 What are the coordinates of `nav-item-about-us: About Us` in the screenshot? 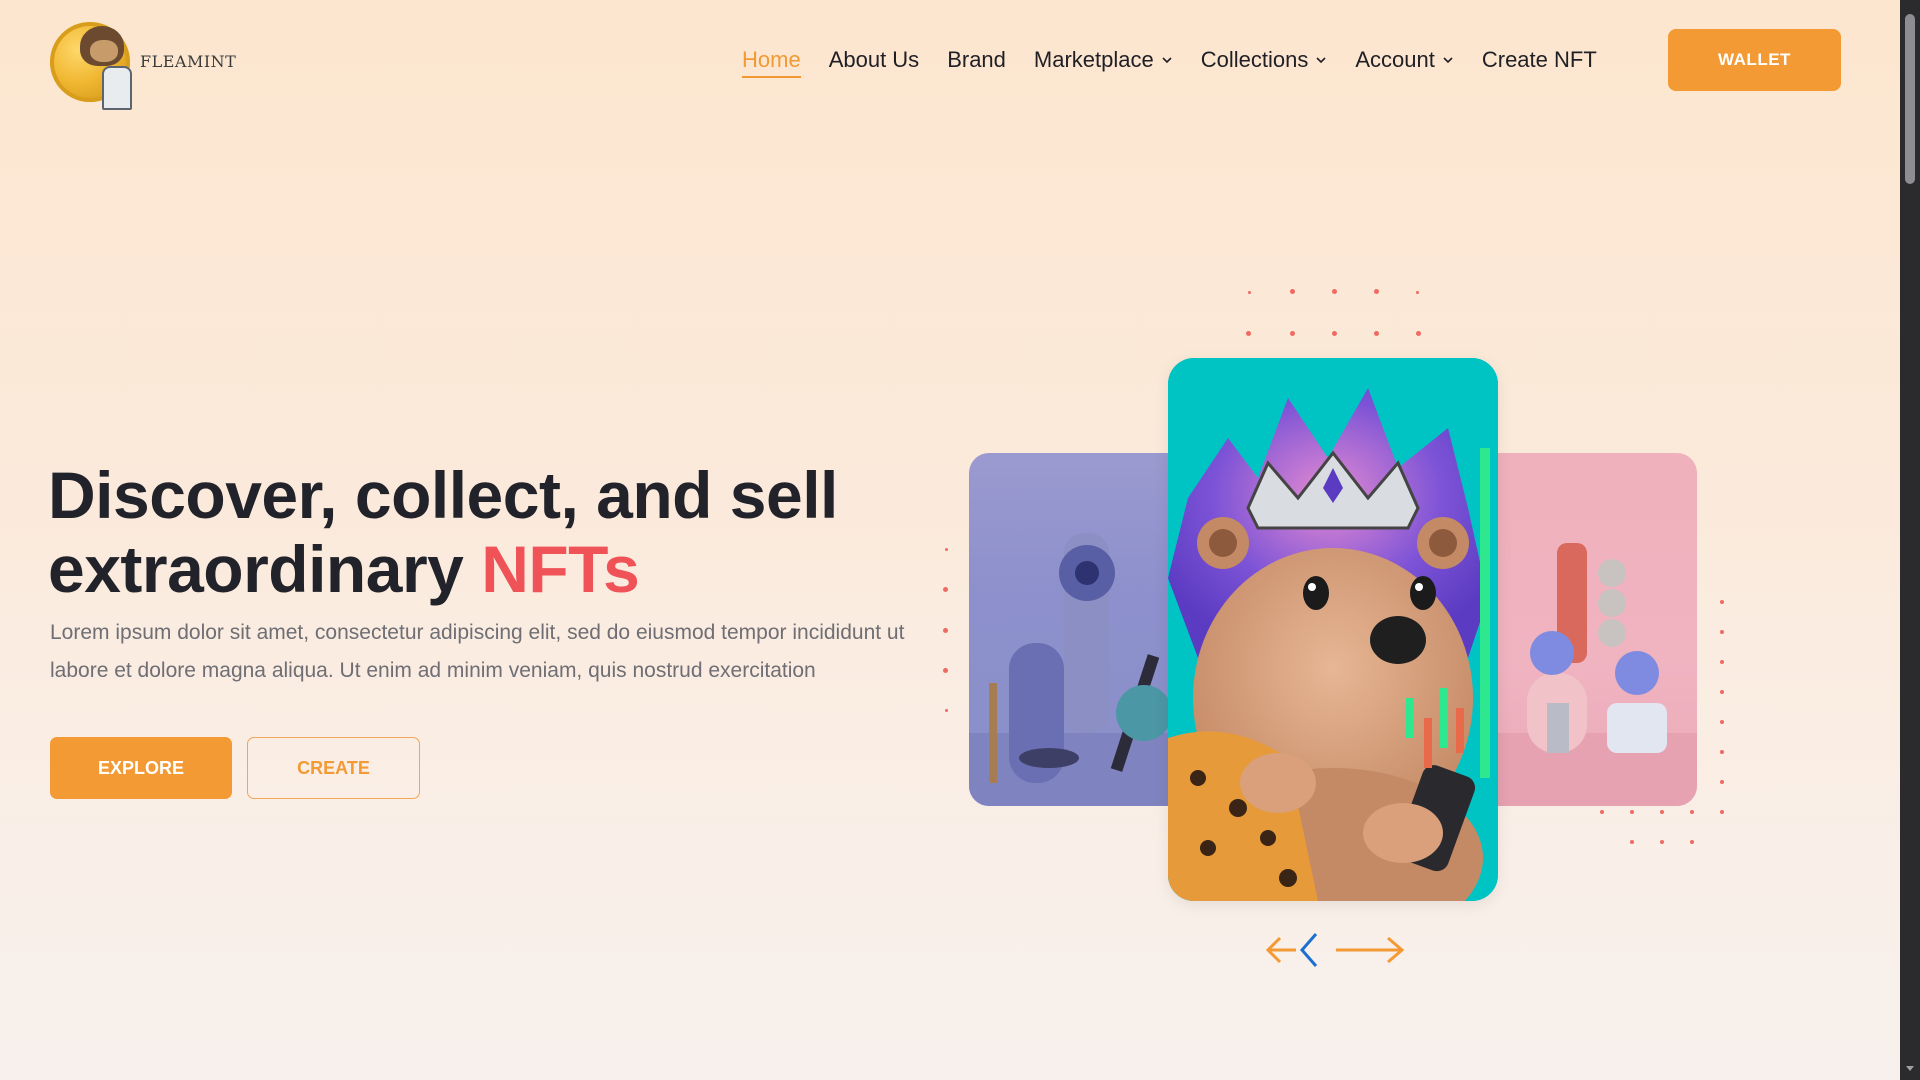 It's located at (874, 60).